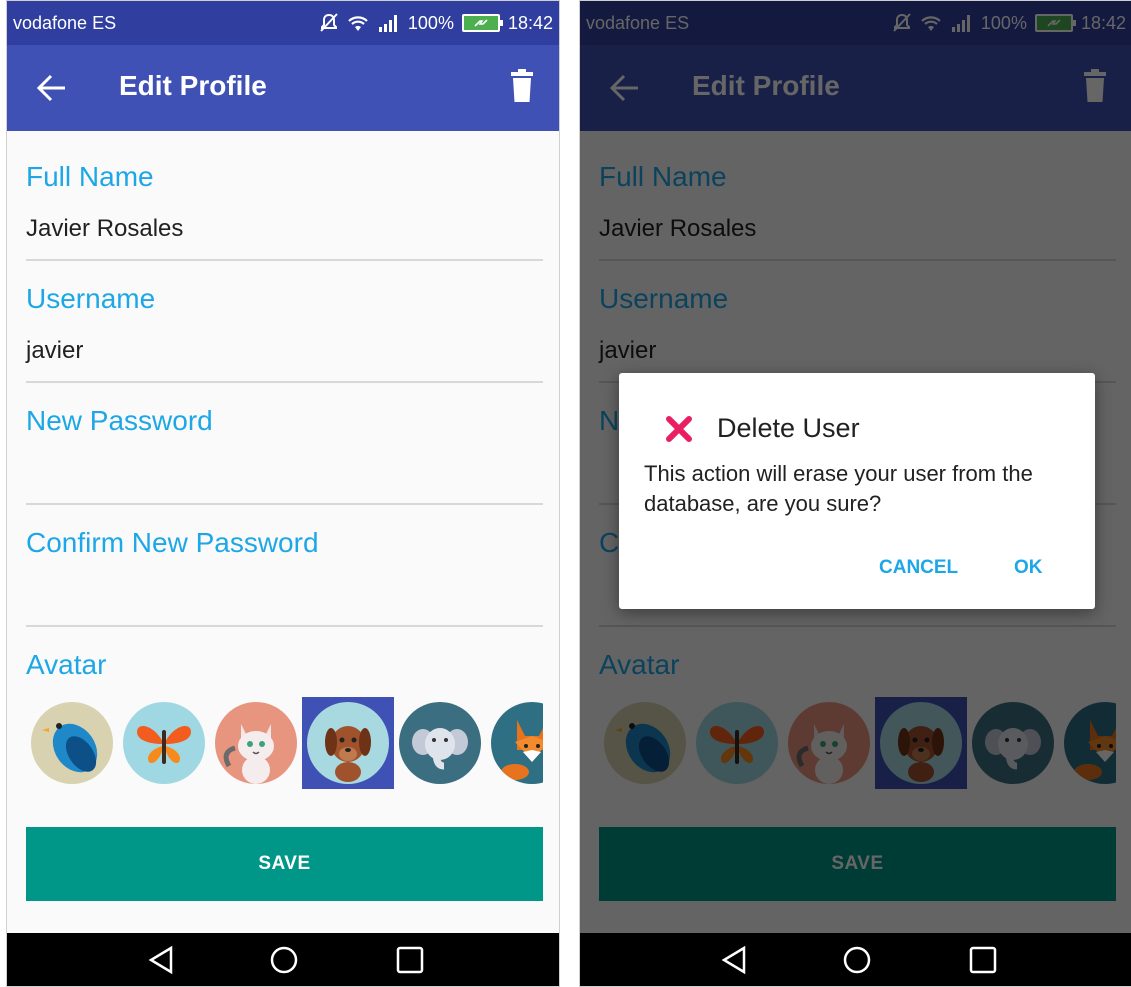  What do you see at coordinates (1028, 568) in the screenshot?
I see `ok-button: OK` at bounding box center [1028, 568].